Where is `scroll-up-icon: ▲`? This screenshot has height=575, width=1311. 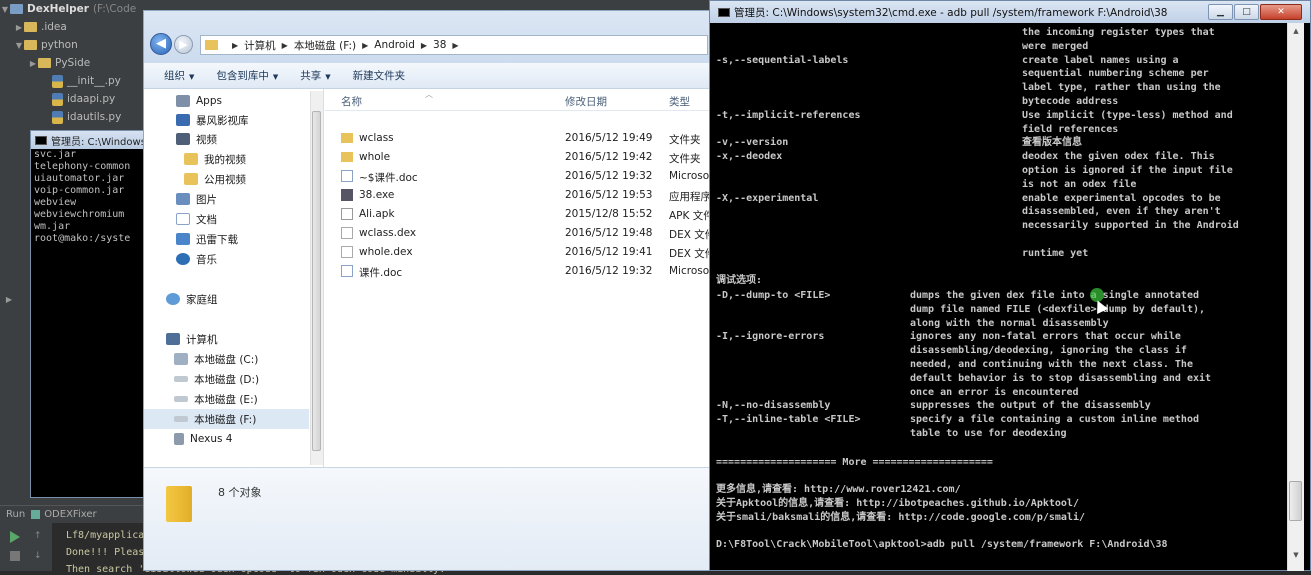 scroll-up-icon: ▲ is located at coordinates (1296, 33).